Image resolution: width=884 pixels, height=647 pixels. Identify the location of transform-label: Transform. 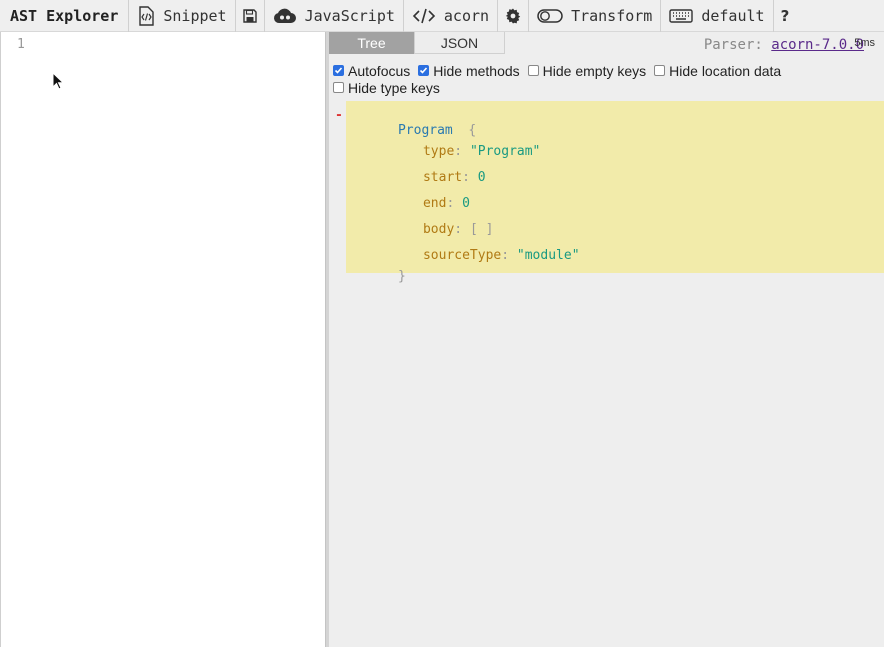
(612, 15).